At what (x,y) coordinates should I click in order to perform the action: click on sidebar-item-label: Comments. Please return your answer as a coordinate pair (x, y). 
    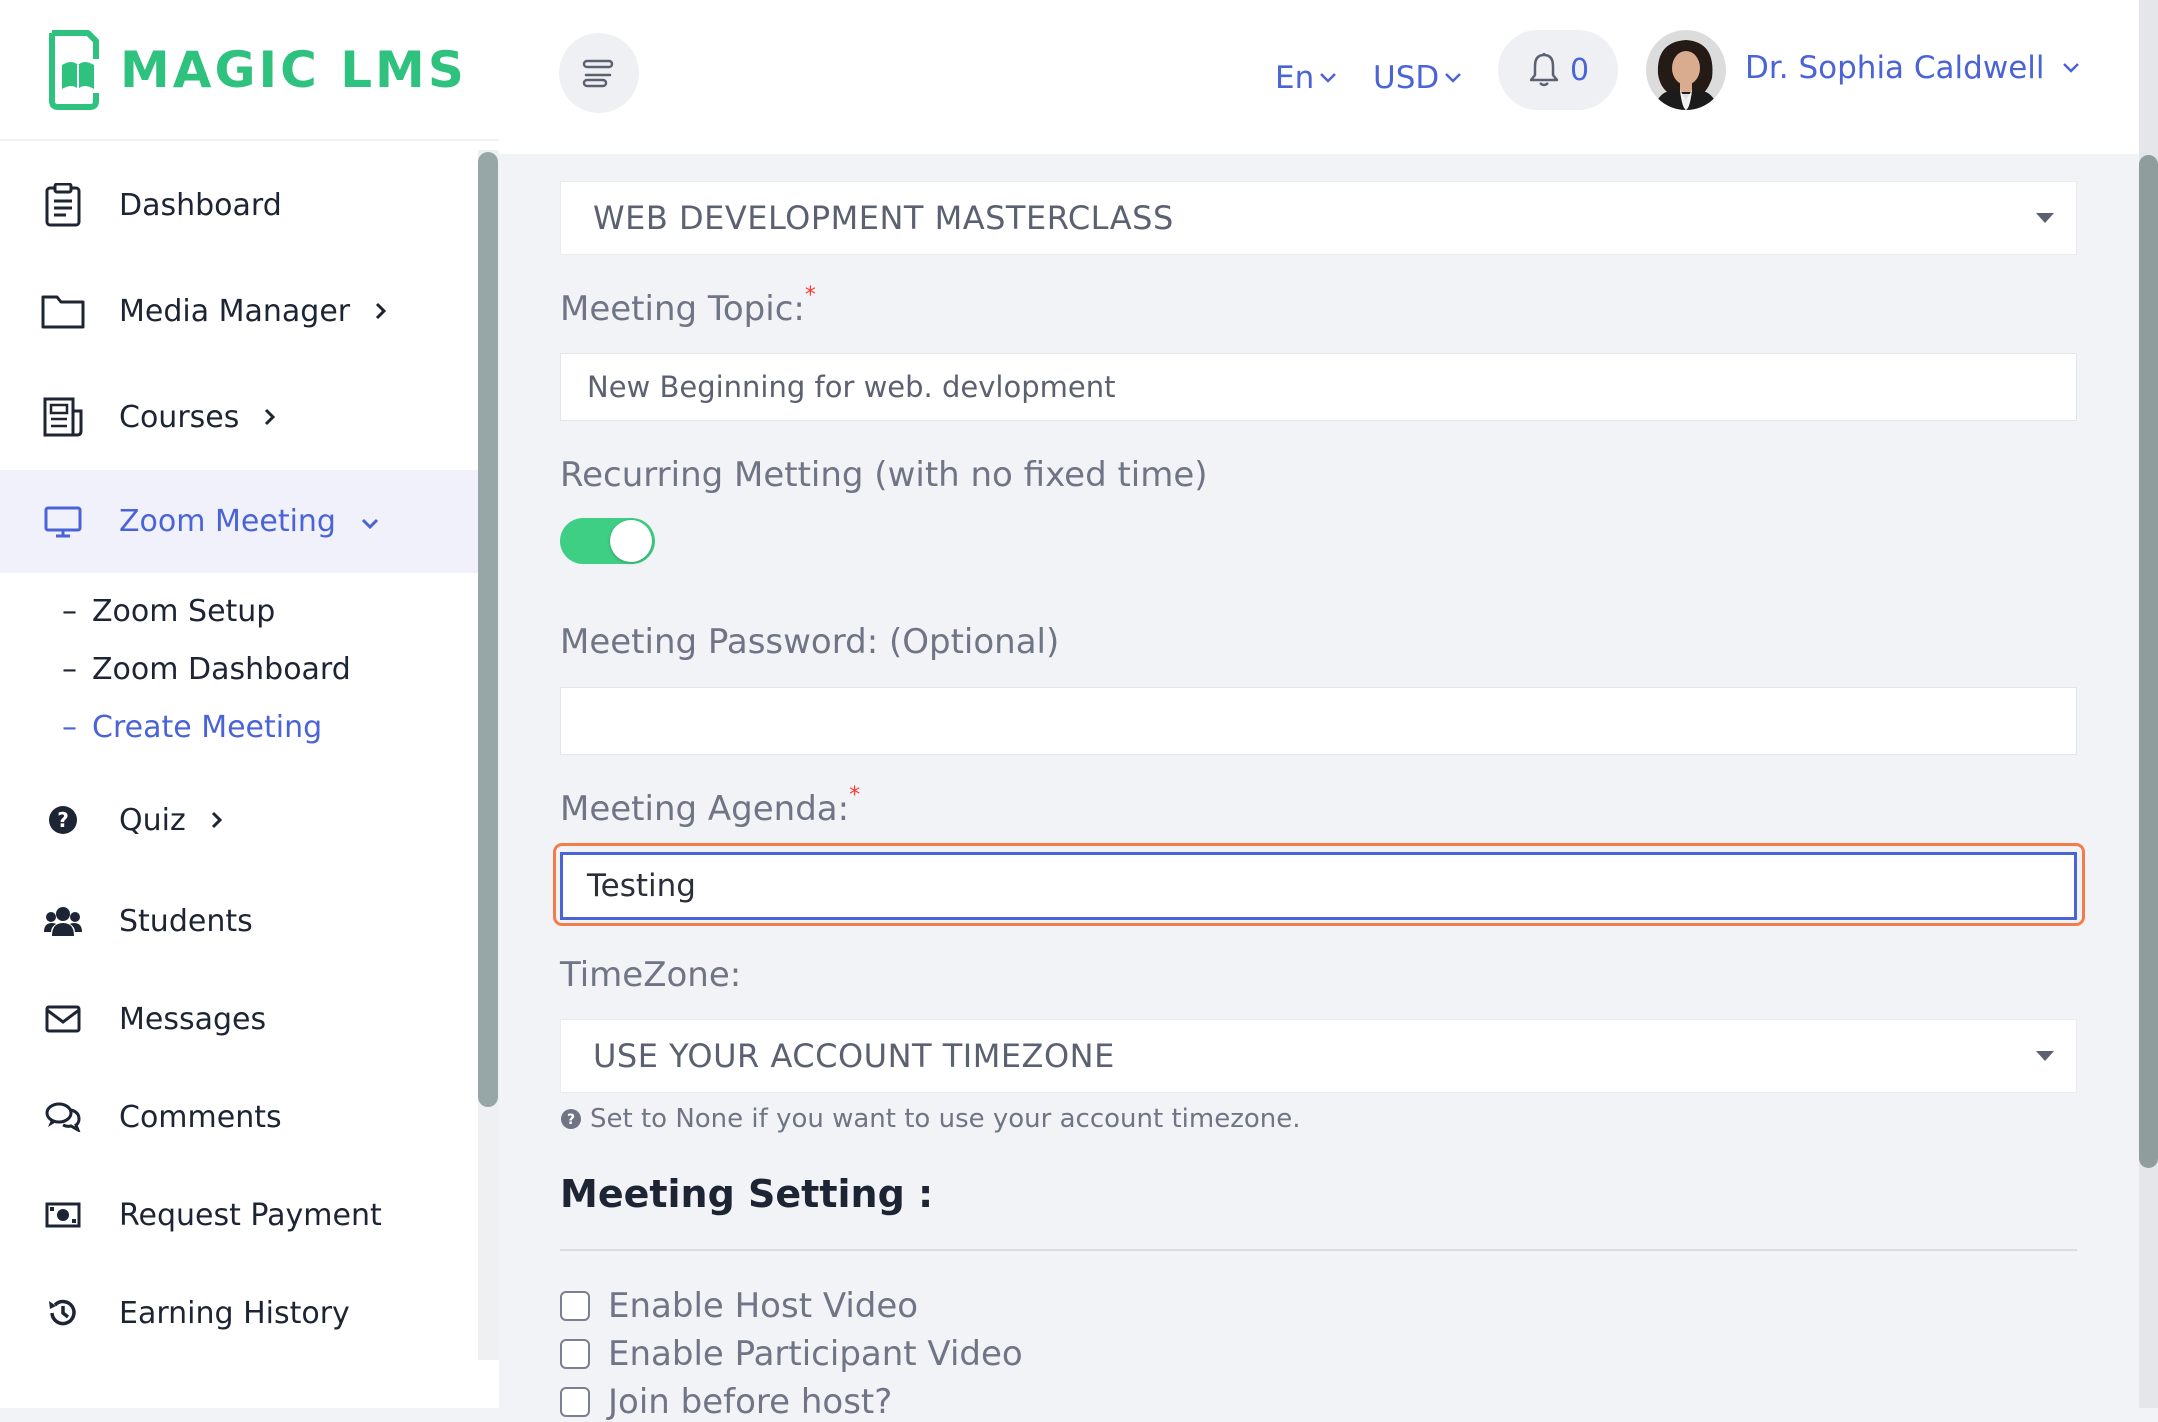
    Looking at the image, I should click on (200, 1117).